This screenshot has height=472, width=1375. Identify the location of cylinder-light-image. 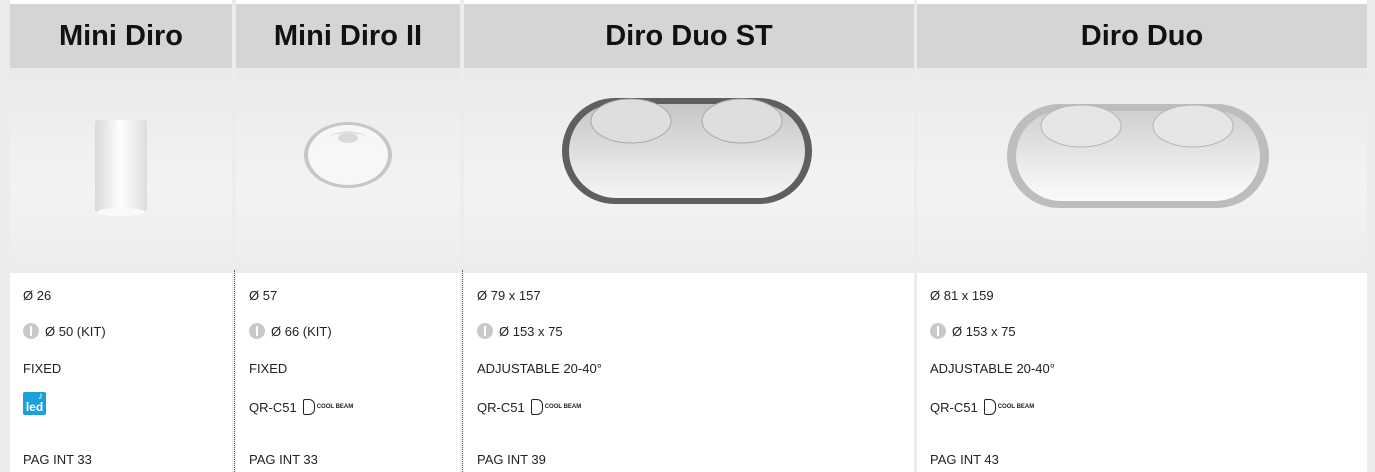
(121, 168).